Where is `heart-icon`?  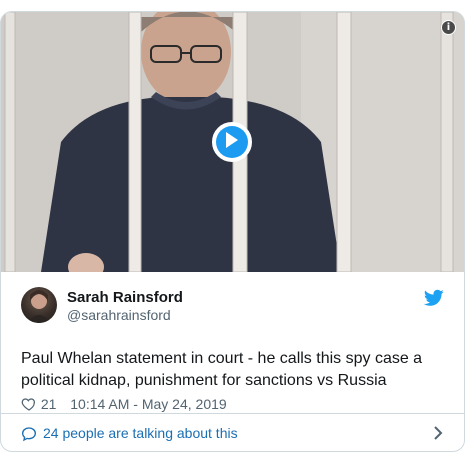
heart-icon is located at coordinates (29, 404).